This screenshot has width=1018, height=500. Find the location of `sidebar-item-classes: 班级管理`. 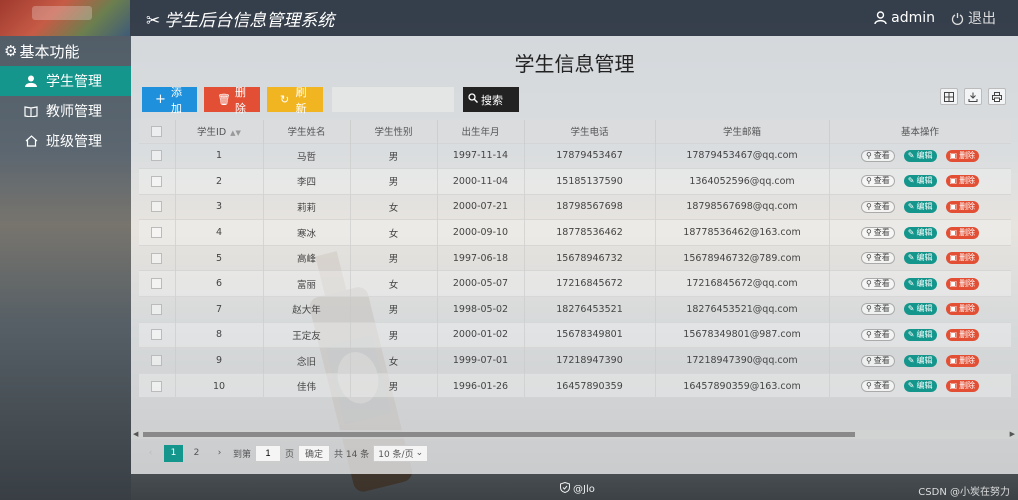

sidebar-item-classes: 班级管理 is located at coordinates (65, 141).